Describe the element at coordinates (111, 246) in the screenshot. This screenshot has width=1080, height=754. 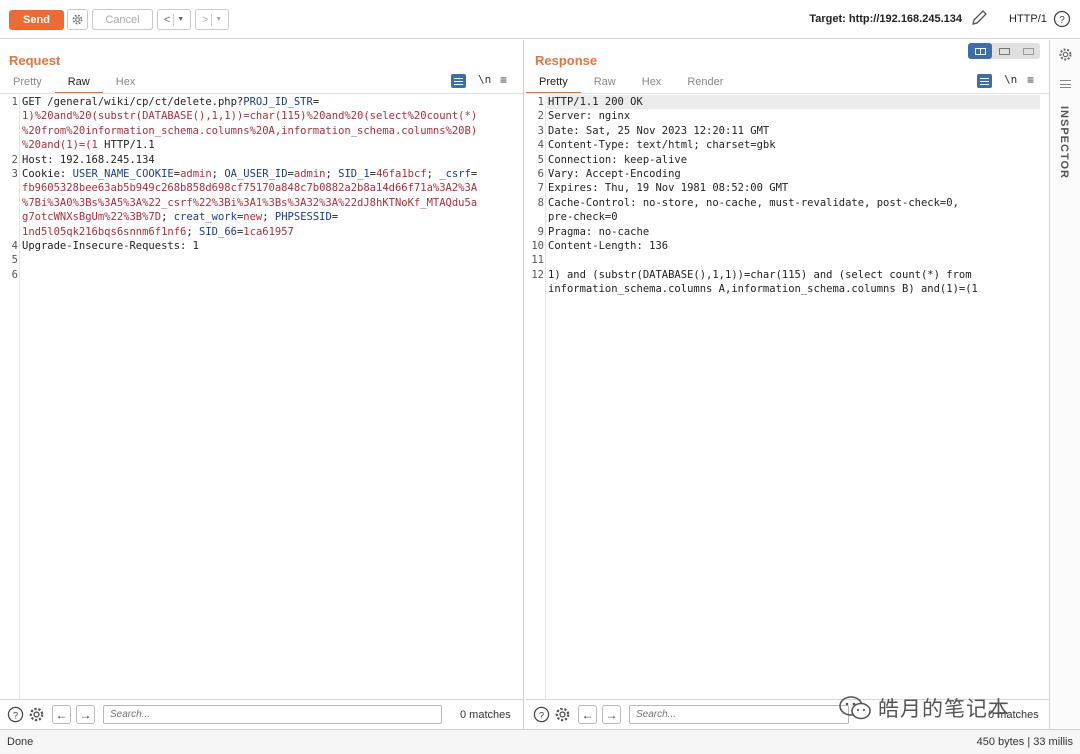
I see `code-token: Upgrade-Insecure-Requests: 1` at that location.